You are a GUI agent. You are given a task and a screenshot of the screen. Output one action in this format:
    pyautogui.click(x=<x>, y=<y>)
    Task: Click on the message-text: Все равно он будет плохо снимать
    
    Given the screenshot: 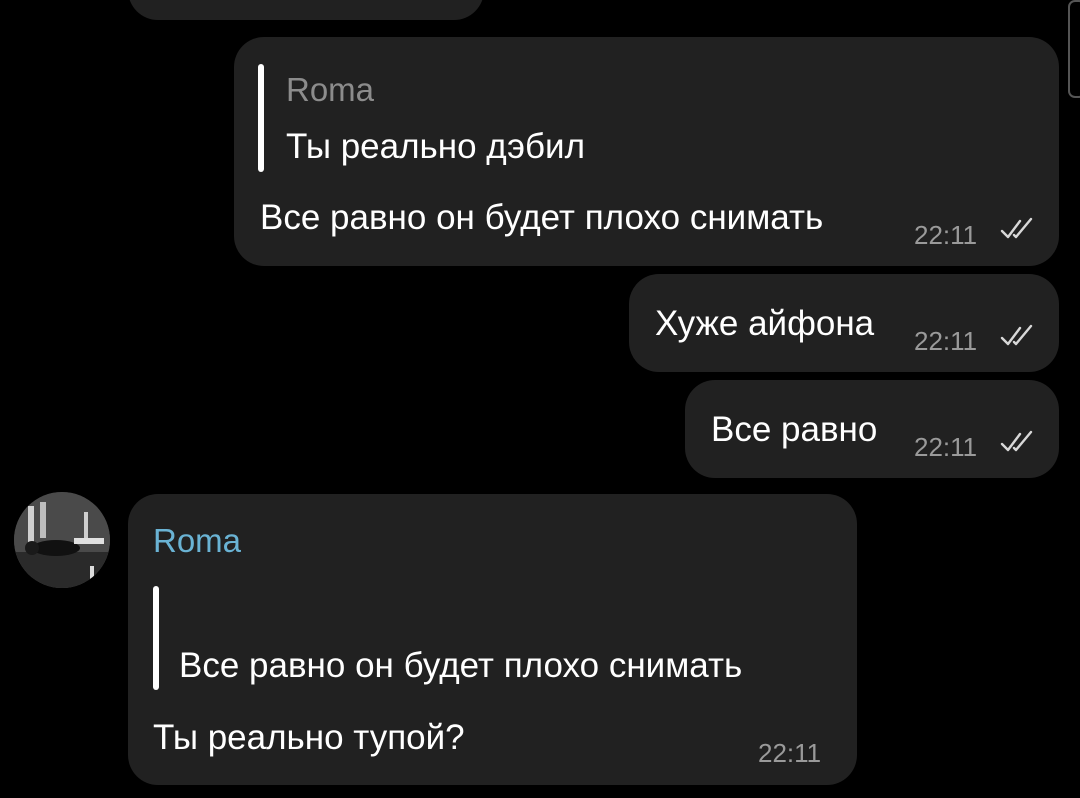 What is the action you would take?
    pyautogui.click(x=542, y=217)
    